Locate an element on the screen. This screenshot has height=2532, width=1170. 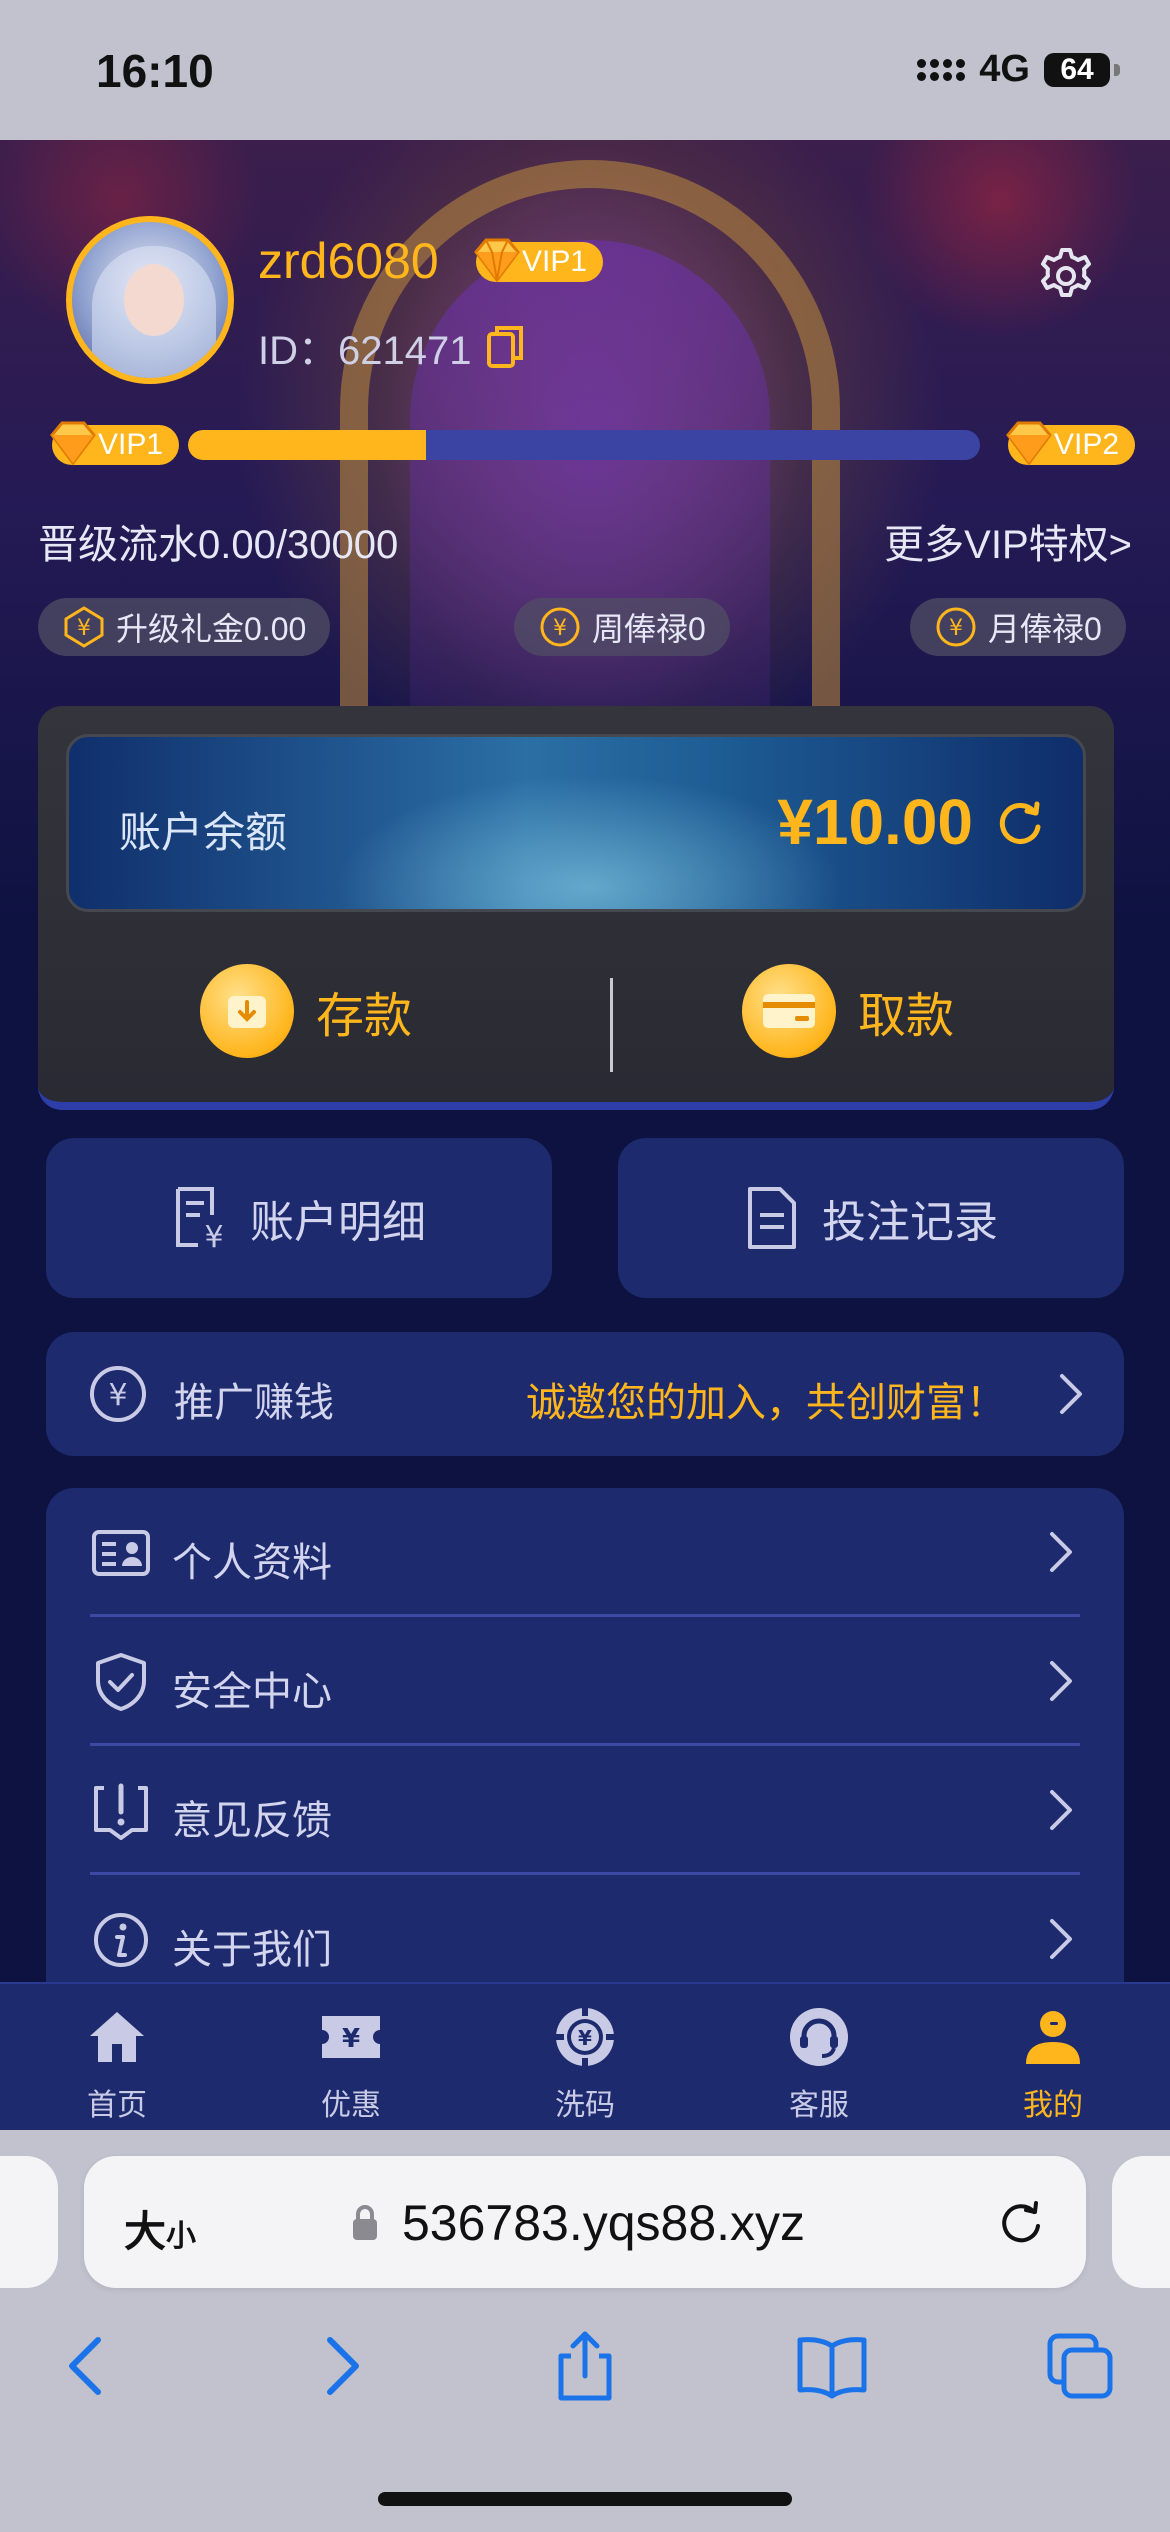
settings-gear-icon is located at coordinates (1066, 276).